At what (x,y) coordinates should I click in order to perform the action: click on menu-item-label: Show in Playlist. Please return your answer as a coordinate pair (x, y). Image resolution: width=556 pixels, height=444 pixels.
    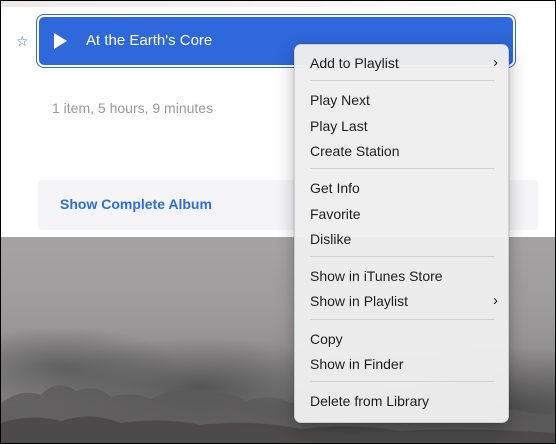
    Looking at the image, I should click on (359, 301).